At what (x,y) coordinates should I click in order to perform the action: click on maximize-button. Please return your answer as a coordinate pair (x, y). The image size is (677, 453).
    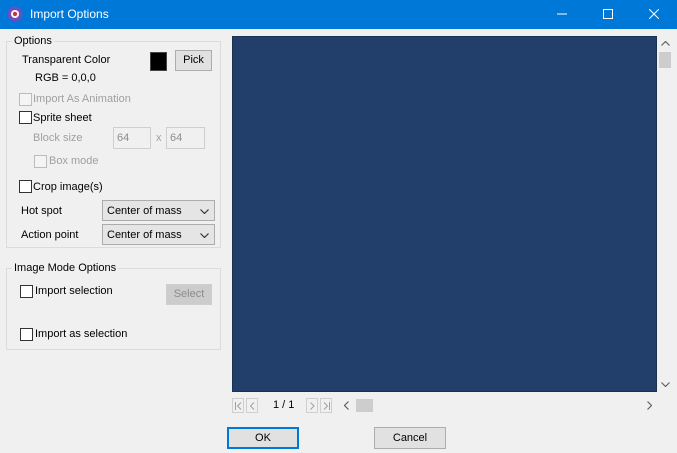
    Looking at the image, I should click on (608, 14).